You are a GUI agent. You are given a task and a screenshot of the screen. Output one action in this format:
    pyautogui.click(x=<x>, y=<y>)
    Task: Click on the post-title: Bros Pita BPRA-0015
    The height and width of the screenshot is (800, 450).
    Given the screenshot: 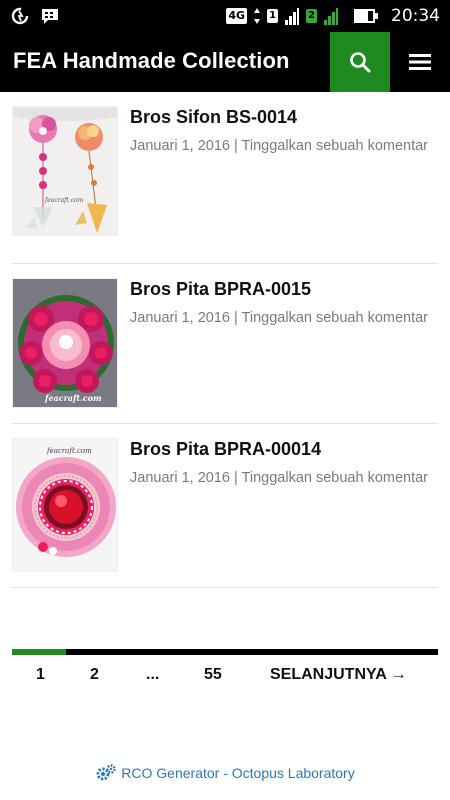 What is the action you would take?
    pyautogui.click(x=220, y=289)
    